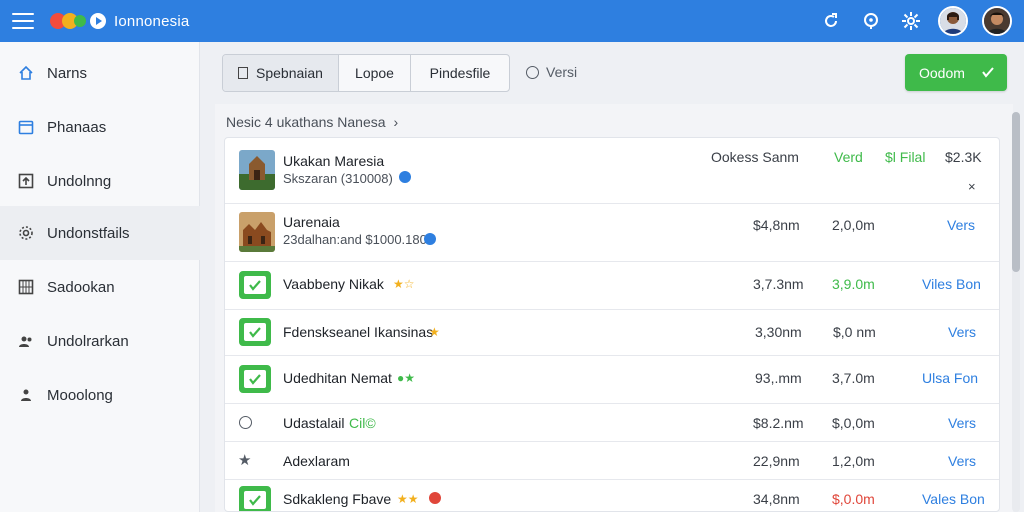 Image resolution: width=1024 pixels, height=512 pixels. I want to click on sidebar-item-home: Narns, so click(100, 73).